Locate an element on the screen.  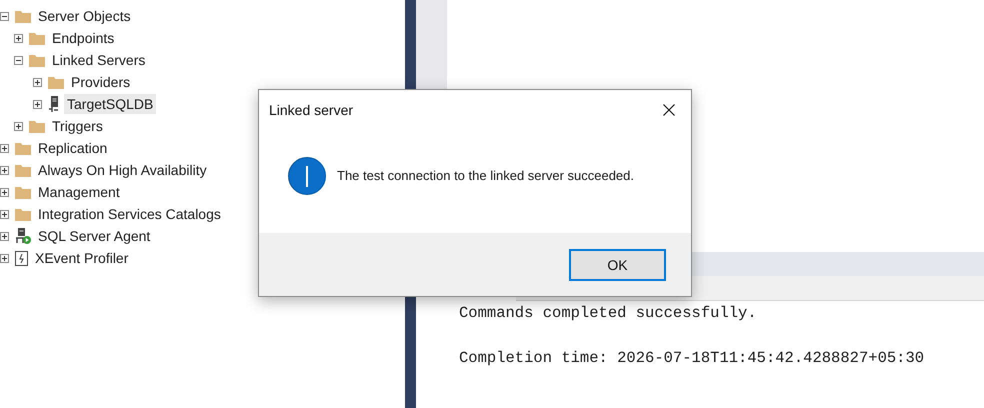
message-line: Completion time: 2026-07-18T11:45:42.4288827+05:30 is located at coordinates (692, 358).